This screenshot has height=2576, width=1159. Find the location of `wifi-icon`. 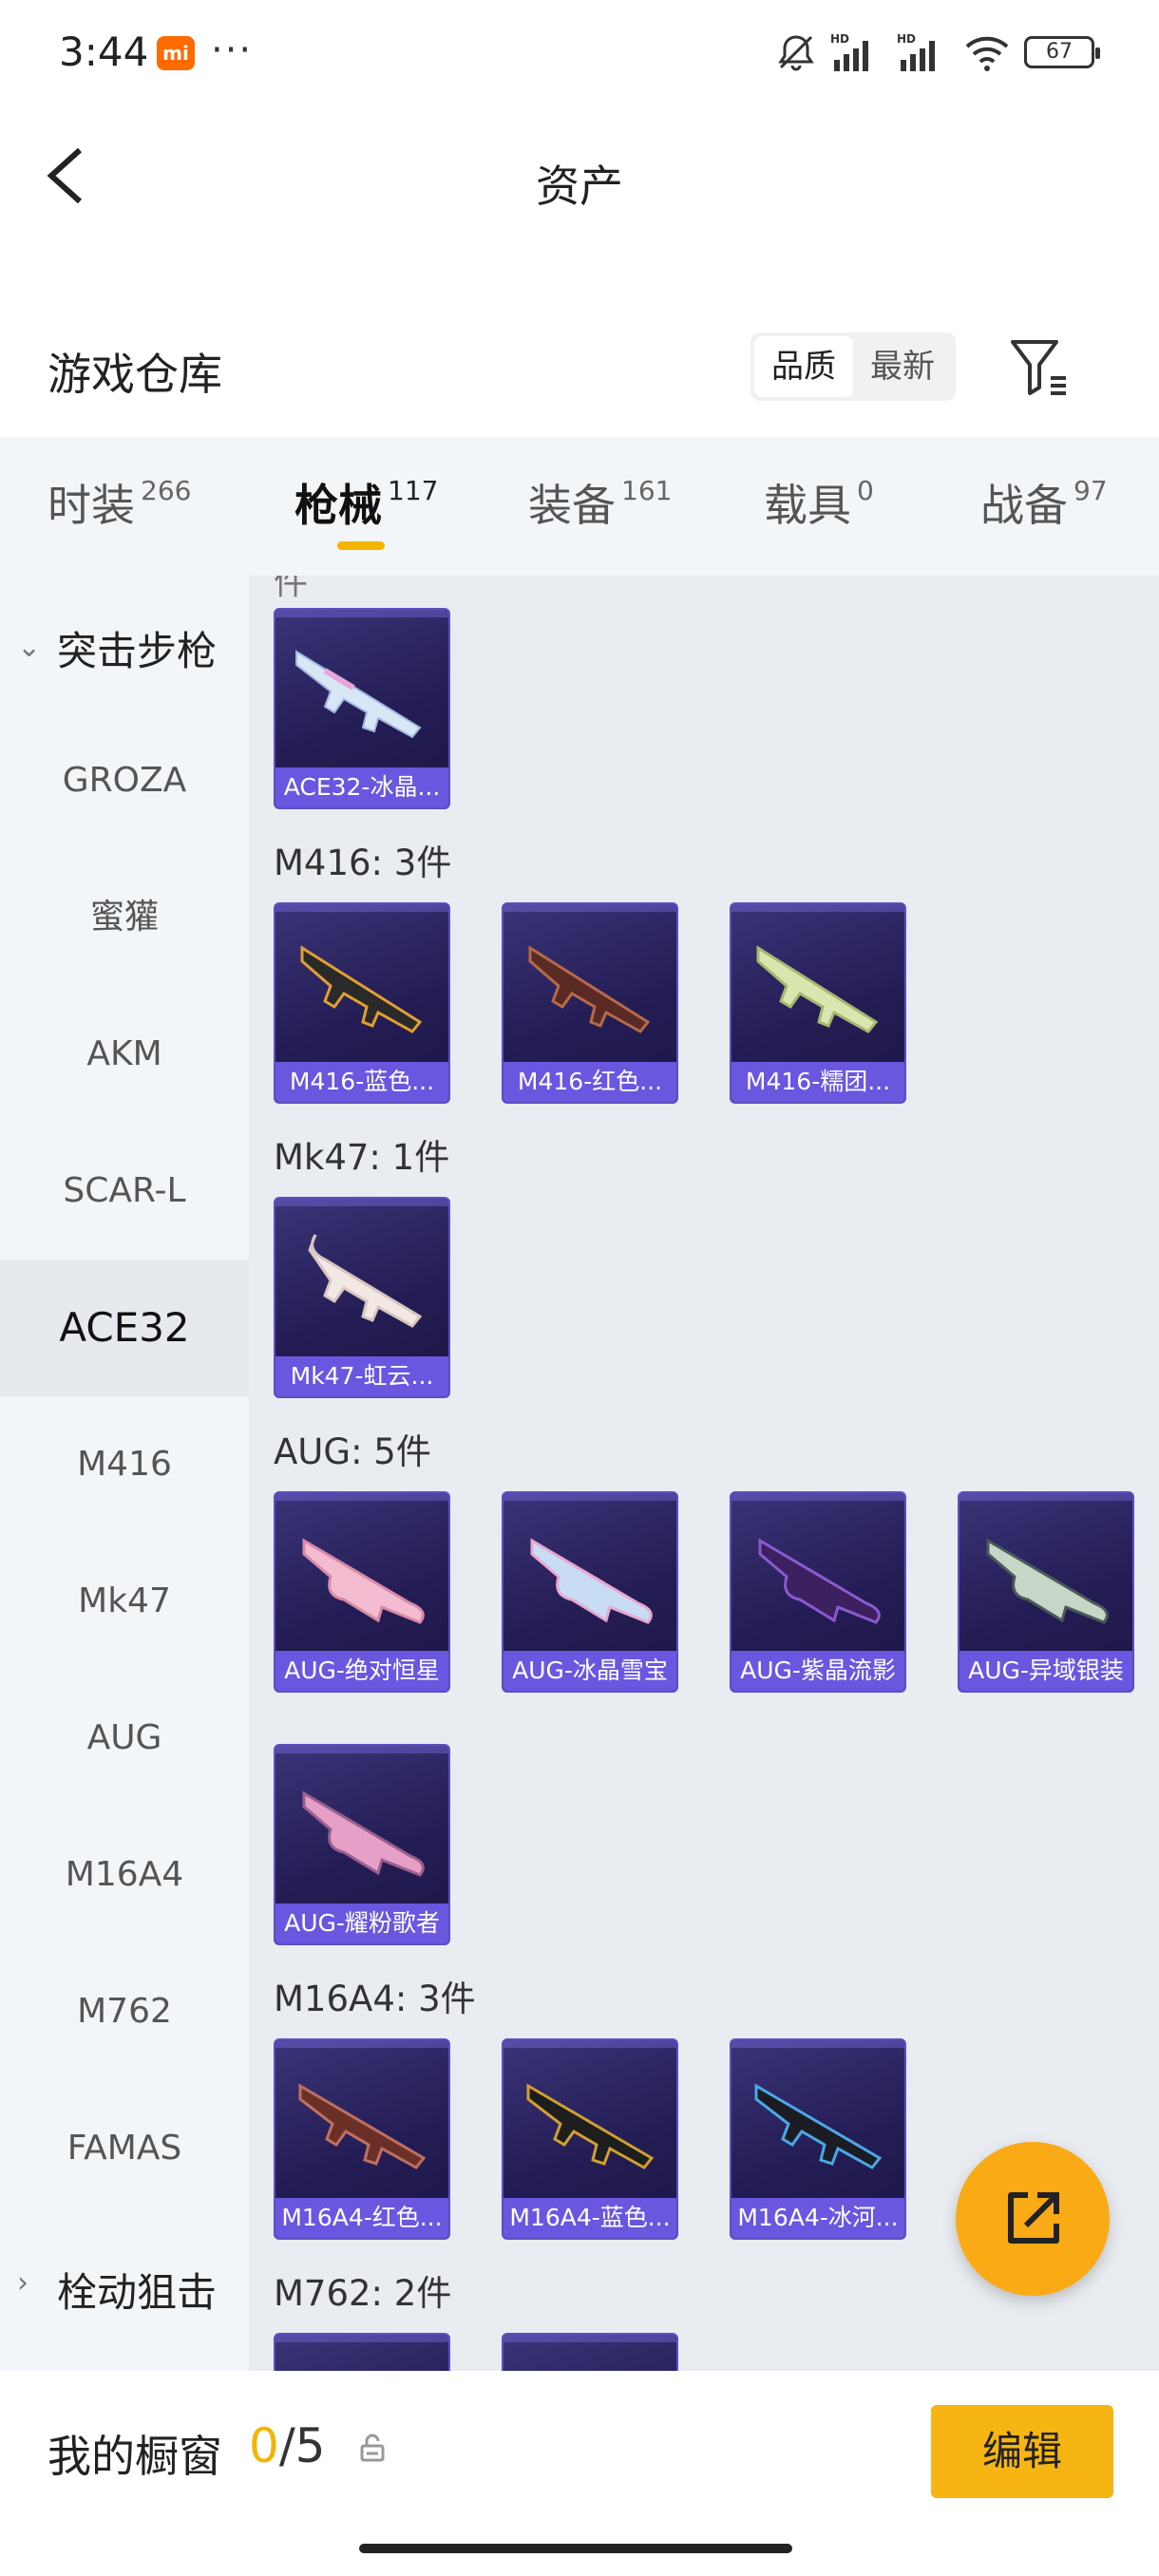

wifi-icon is located at coordinates (987, 53).